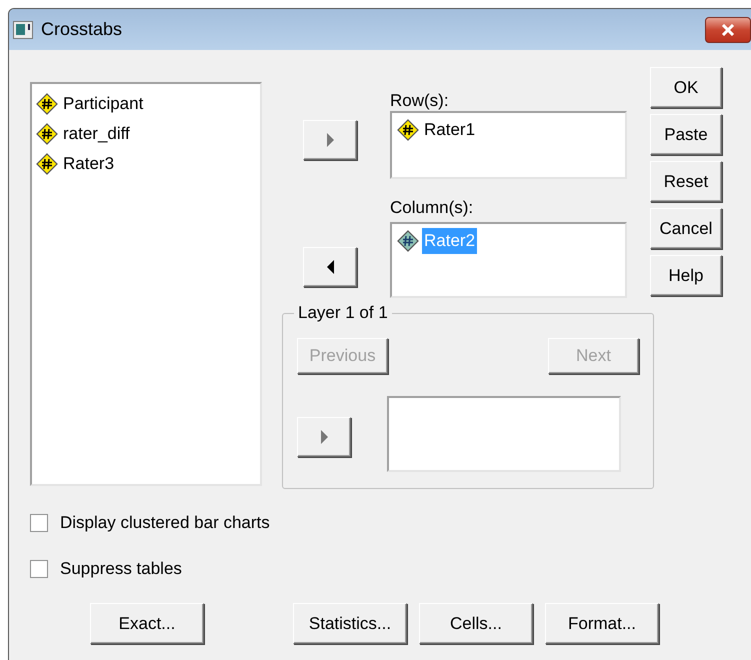 This screenshot has width=751, height=660. Describe the element at coordinates (686, 228) in the screenshot. I see `dialog-button: Cancel` at that location.